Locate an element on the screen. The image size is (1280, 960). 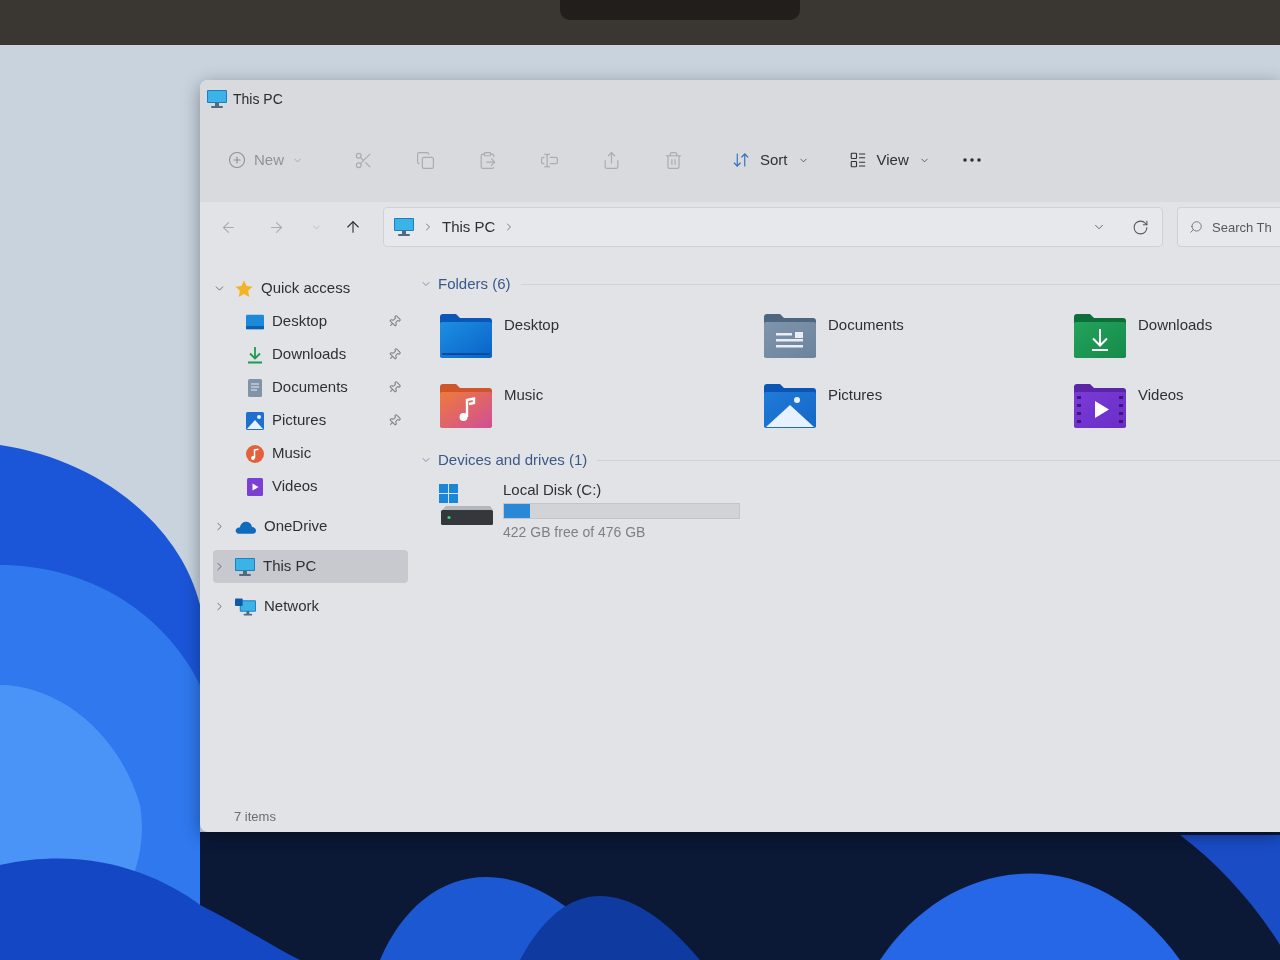
star-icon is located at coordinates (244, 288).